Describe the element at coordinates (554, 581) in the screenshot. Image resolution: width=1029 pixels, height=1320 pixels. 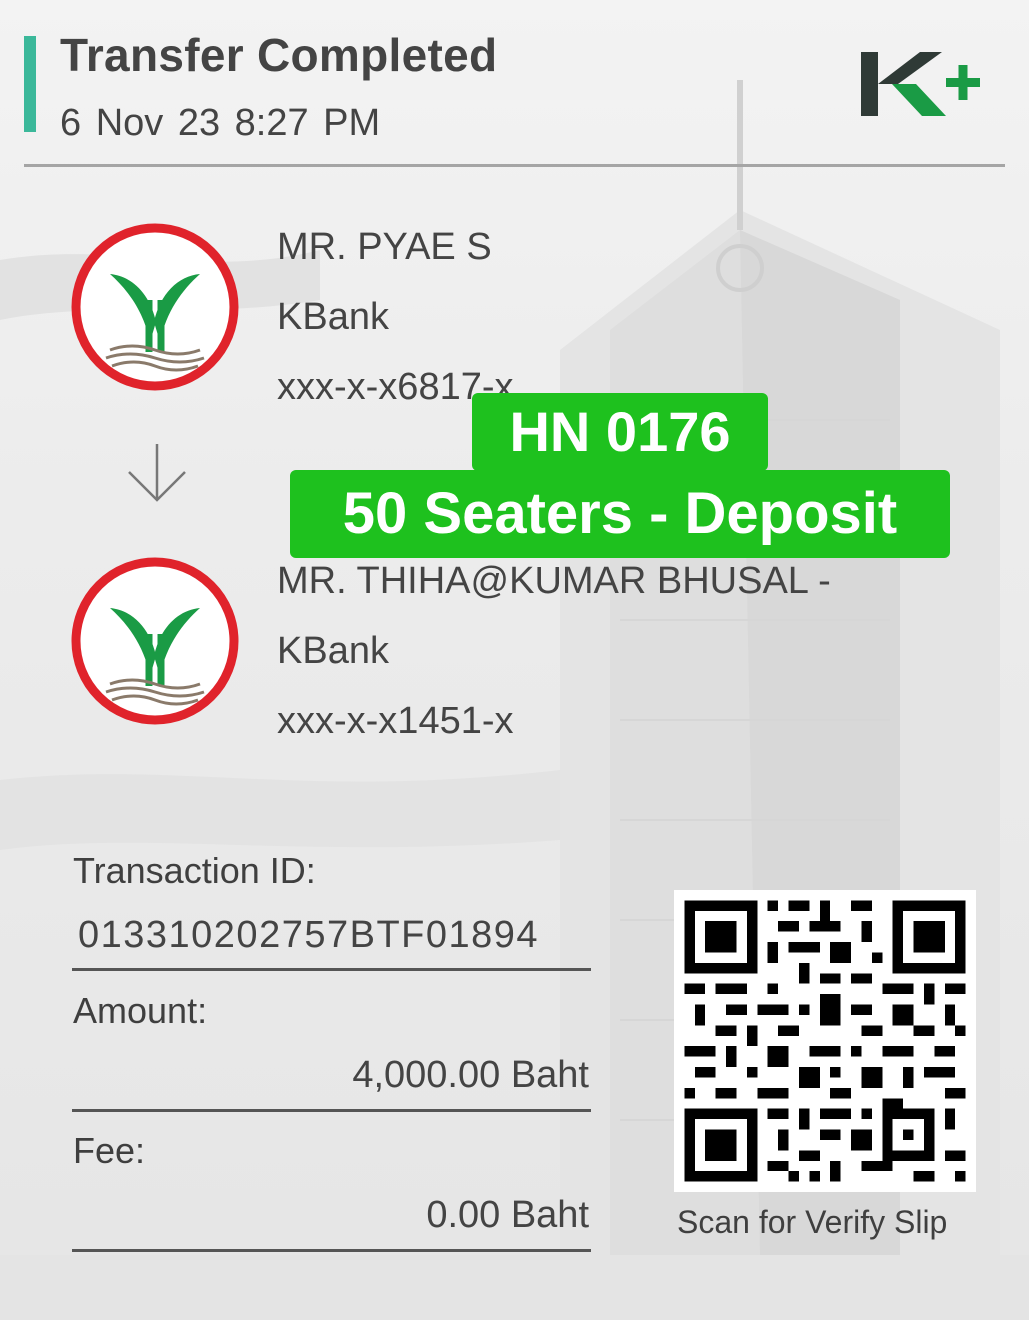
I see `receiver-name: MR. THIHA@KUMAR BHUSAL -` at that location.